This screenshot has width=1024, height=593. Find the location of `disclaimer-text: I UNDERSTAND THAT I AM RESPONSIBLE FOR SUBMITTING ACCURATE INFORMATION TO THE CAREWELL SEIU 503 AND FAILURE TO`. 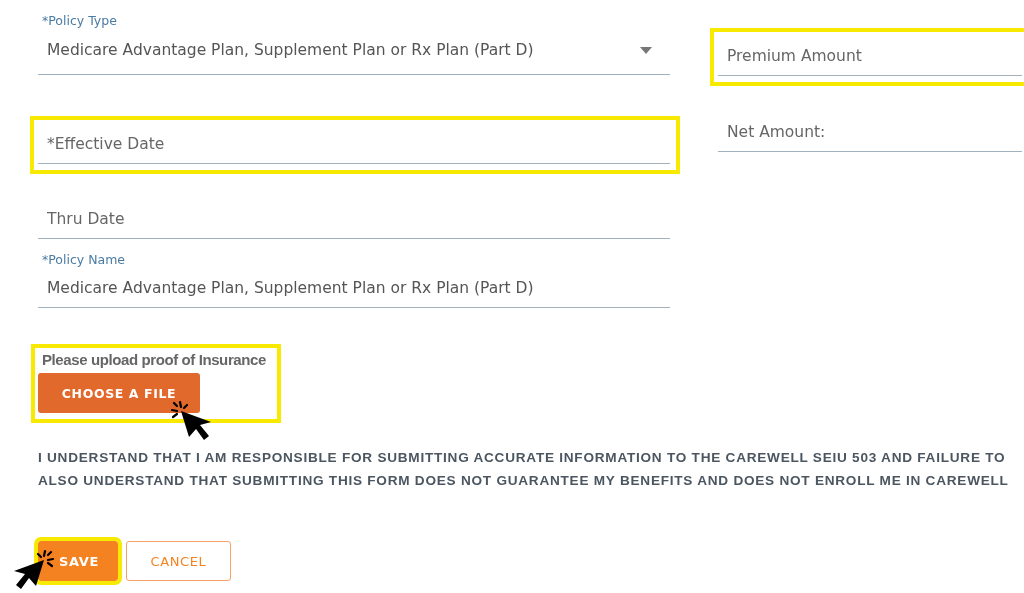

disclaimer-text: I UNDERSTAND THAT I AM RESPONSIBLE FOR SUBMITTING ACCURATE INFORMATION TO THE CAREWELL SEIU 503 AND FAILURE TO is located at coordinates (522, 458).